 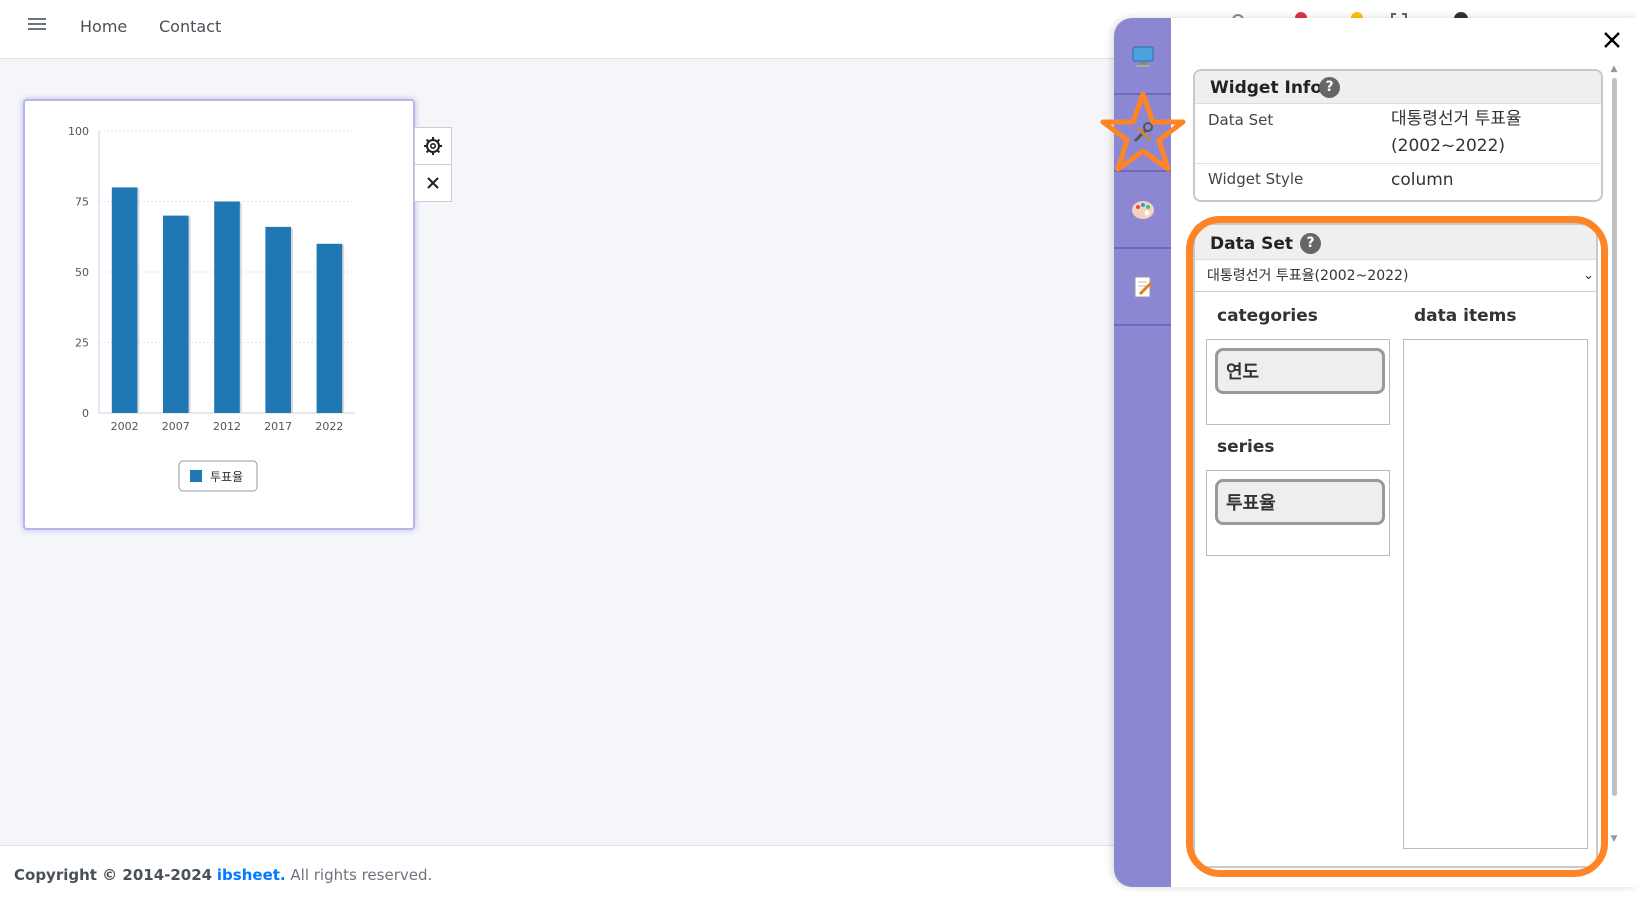 I want to click on bar-2022, so click(x=329, y=328).